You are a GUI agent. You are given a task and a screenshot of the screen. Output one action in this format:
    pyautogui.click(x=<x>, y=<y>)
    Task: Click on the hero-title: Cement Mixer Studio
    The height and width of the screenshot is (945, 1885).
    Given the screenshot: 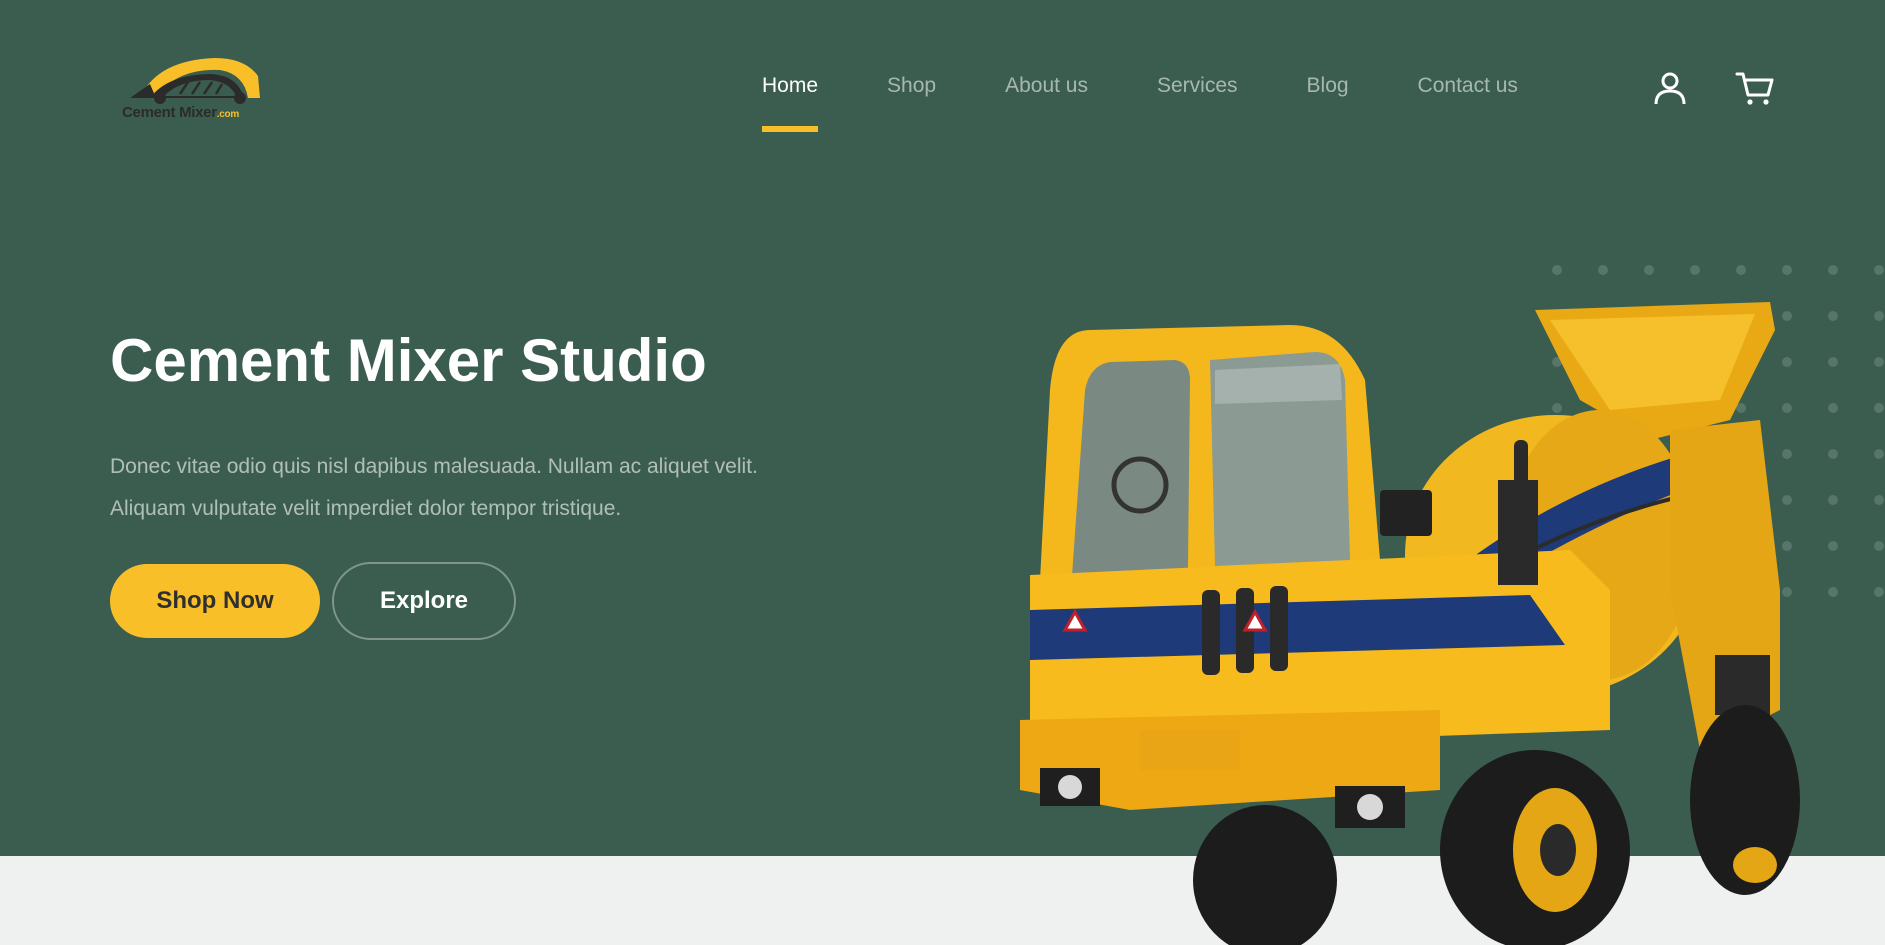 What is the action you would take?
    pyautogui.click(x=408, y=360)
    